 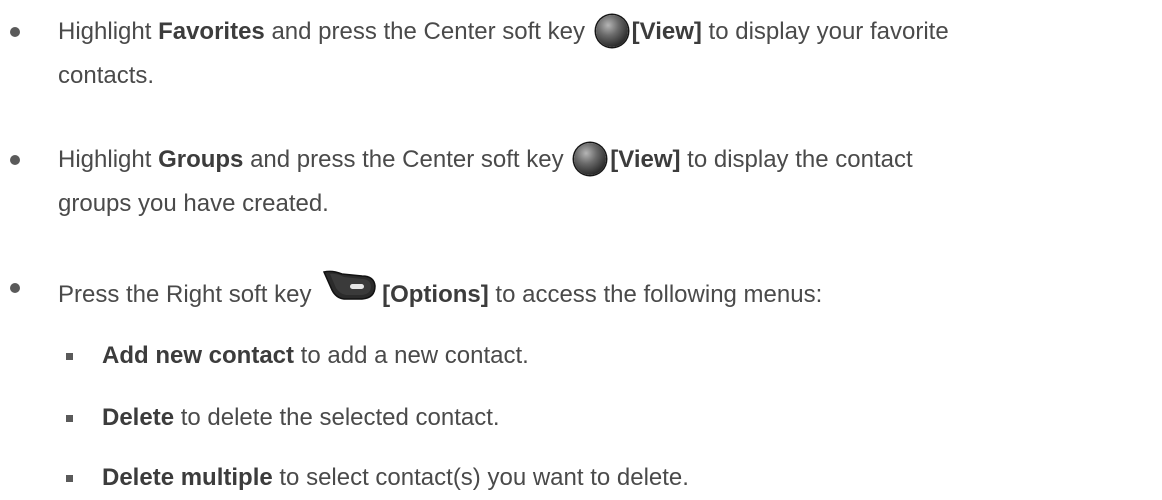 What do you see at coordinates (201, 159) in the screenshot?
I see `item-bold-term: Groups` at bounding box center [201, 159].